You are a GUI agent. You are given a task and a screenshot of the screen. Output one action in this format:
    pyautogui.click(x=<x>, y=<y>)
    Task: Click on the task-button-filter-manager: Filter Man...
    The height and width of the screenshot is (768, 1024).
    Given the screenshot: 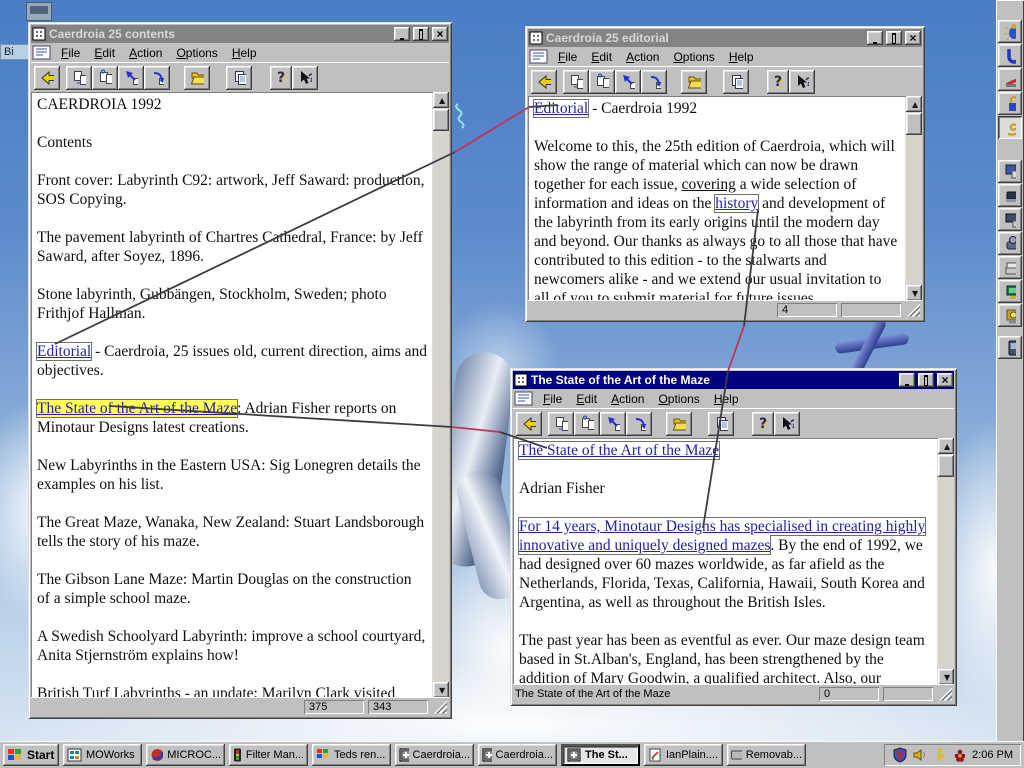 What is the action you would take?
    pyautogui.click(x=268, y=754)
    